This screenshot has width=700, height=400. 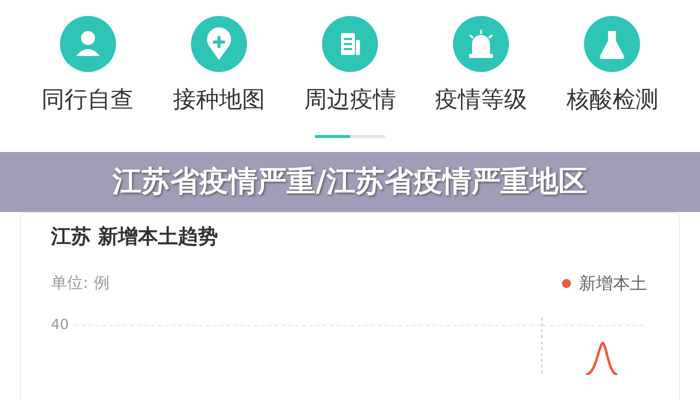 What do you see at coordinates (88, 44) in the screenshot?
I see `person-icon` at bounding box center [88, 44].